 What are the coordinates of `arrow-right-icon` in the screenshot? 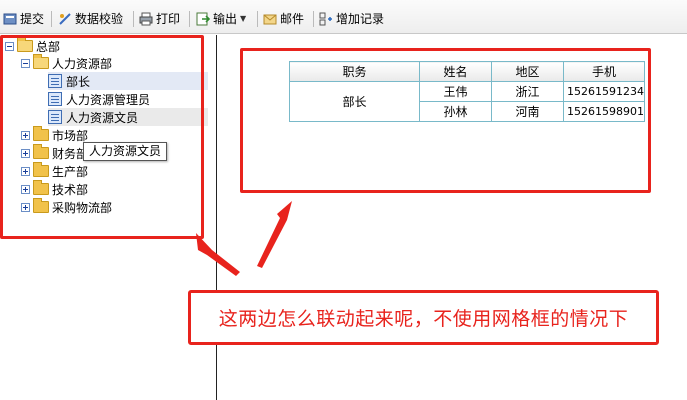 It's located at (274, 234).